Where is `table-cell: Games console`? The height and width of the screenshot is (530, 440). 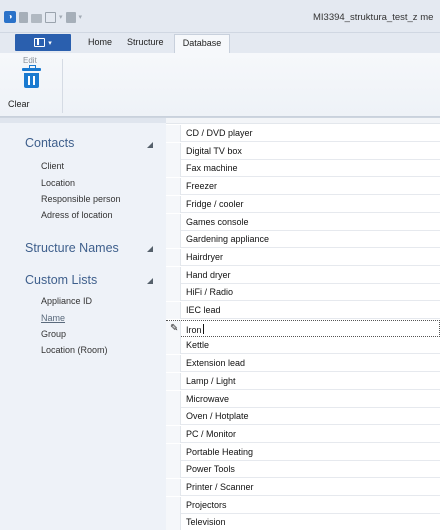 table-cell: Games console is located at coordinates (217, 222).